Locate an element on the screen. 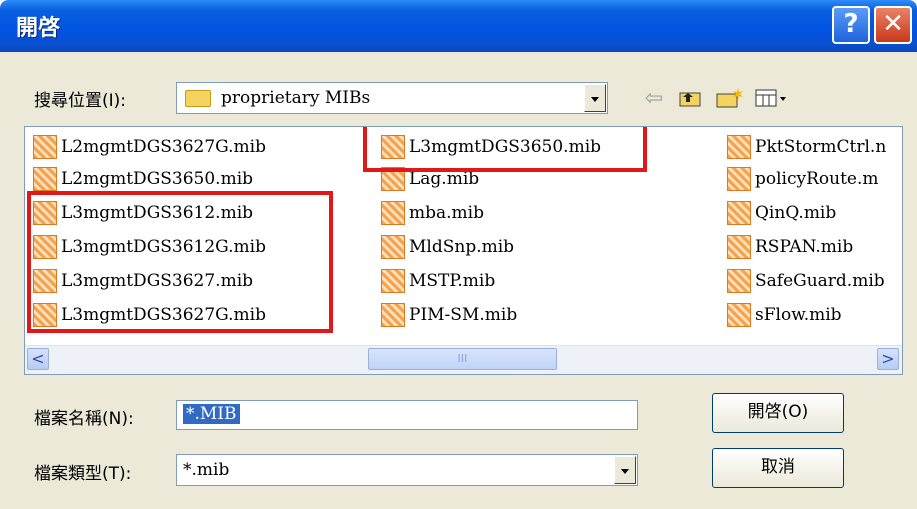 The width and height of the screenshot is (917, 509). file-item: PktStormCtrl.n is located at coordinates (806, 147).